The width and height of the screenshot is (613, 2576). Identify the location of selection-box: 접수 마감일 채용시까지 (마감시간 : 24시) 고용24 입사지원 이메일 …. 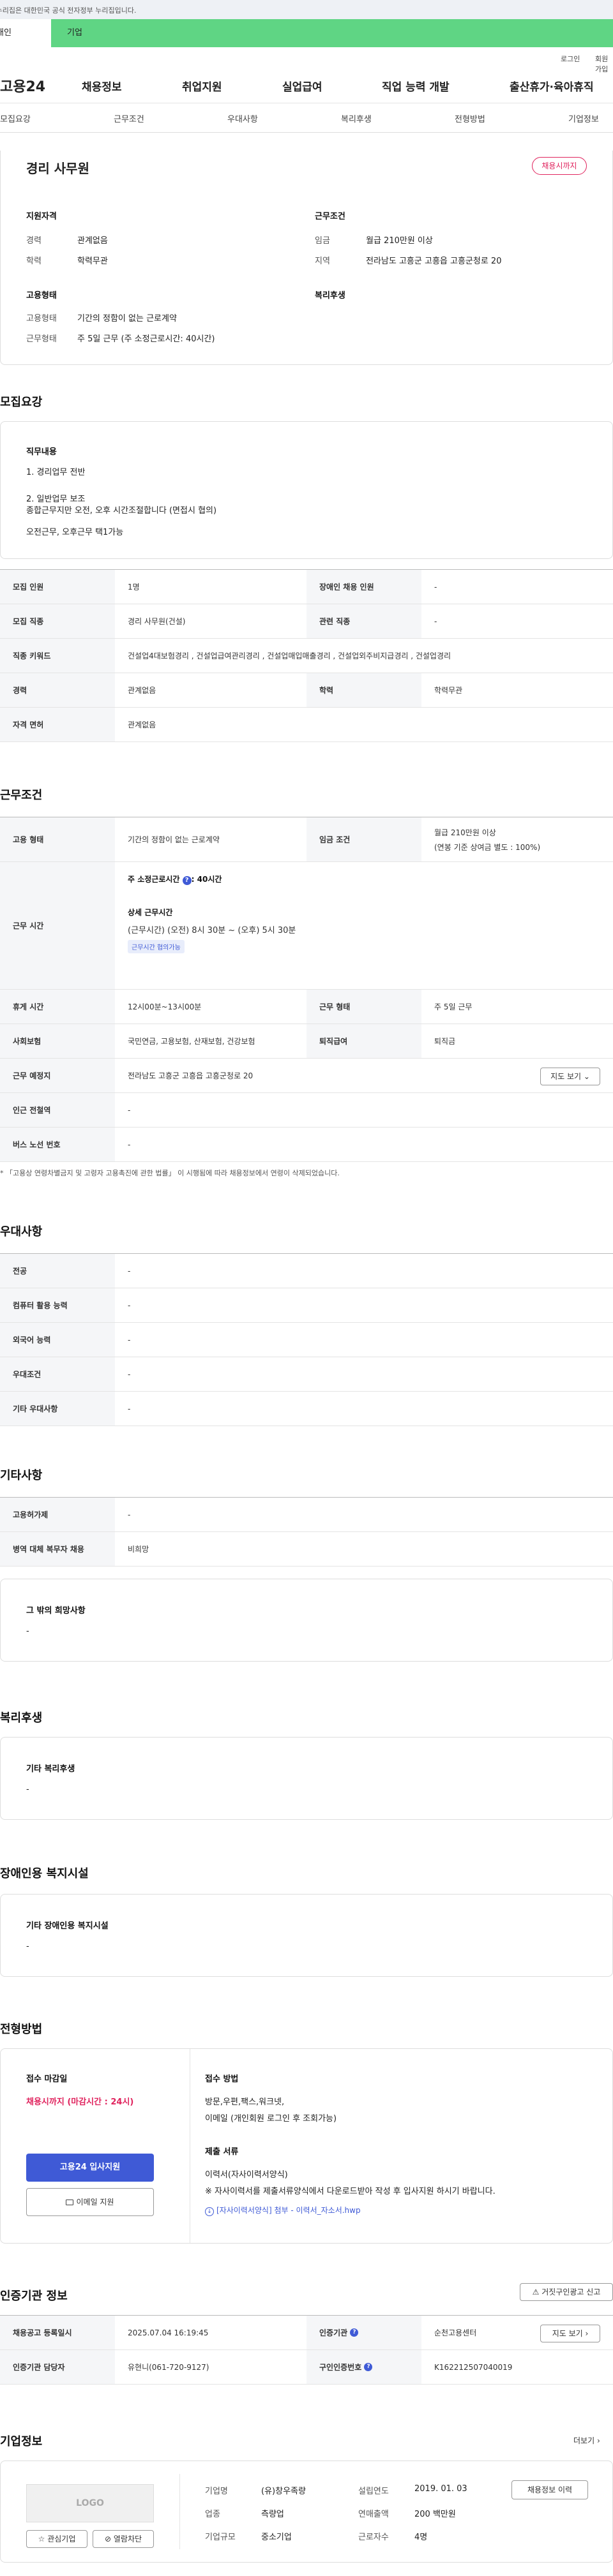
(306, 2146).